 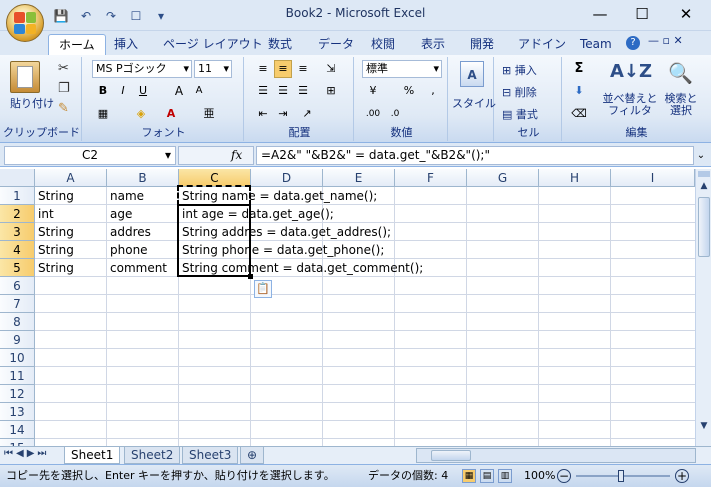 I want to click on sheet-tab-2: Sheet2, so click(x=152, y=455).